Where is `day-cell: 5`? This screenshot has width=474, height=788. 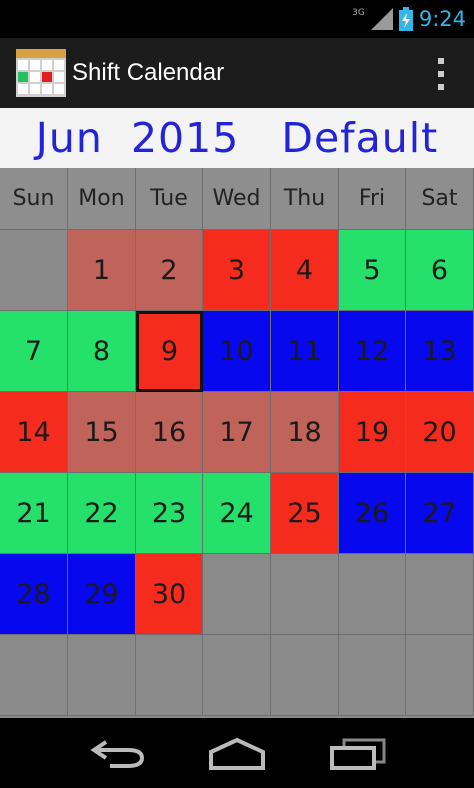
day-cell: 5 is located at coordinates (372, 270).